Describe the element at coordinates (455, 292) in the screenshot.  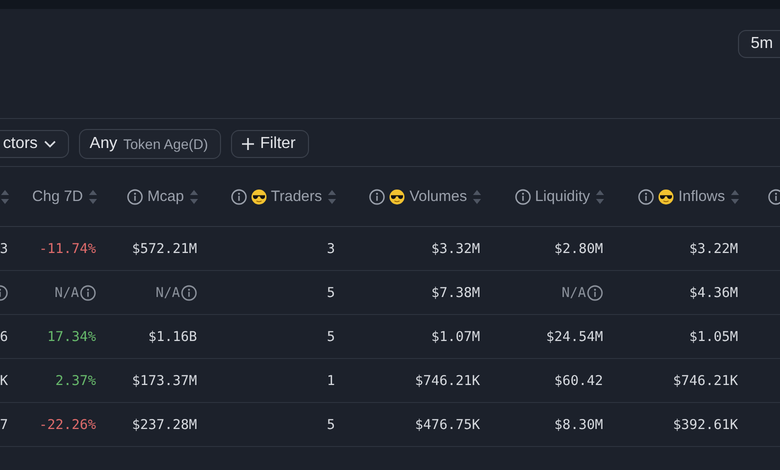
I see `table-cell: $7.38M` at that location.